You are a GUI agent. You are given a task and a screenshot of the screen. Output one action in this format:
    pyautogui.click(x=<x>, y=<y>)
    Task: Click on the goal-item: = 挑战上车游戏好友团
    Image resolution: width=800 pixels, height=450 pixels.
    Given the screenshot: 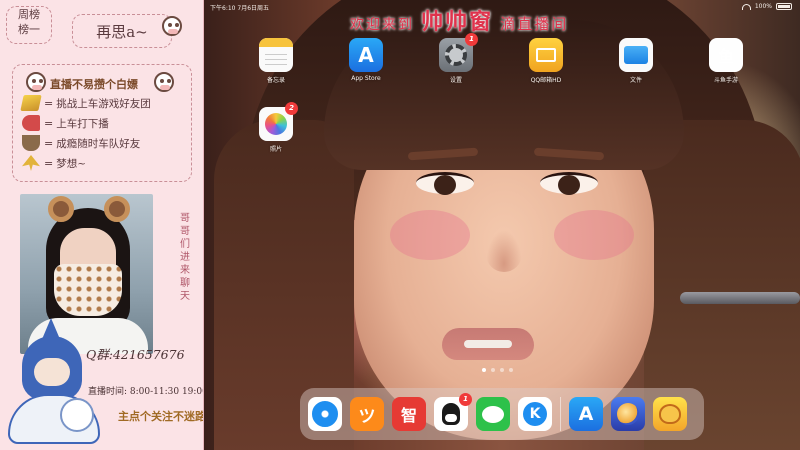 What is the action you would take?
    pyautogui.click(x=85, y=103)
    